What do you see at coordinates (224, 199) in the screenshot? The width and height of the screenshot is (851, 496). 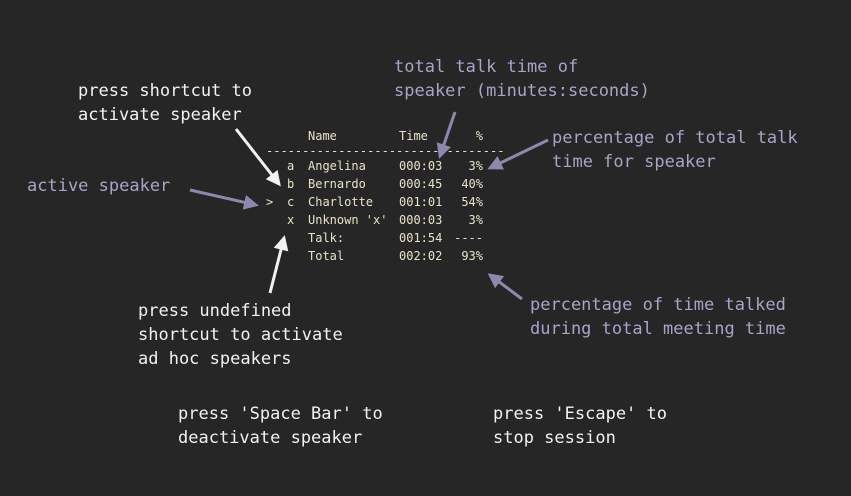 I see `arrow-active-speaker` at bounding box center [224, 199].